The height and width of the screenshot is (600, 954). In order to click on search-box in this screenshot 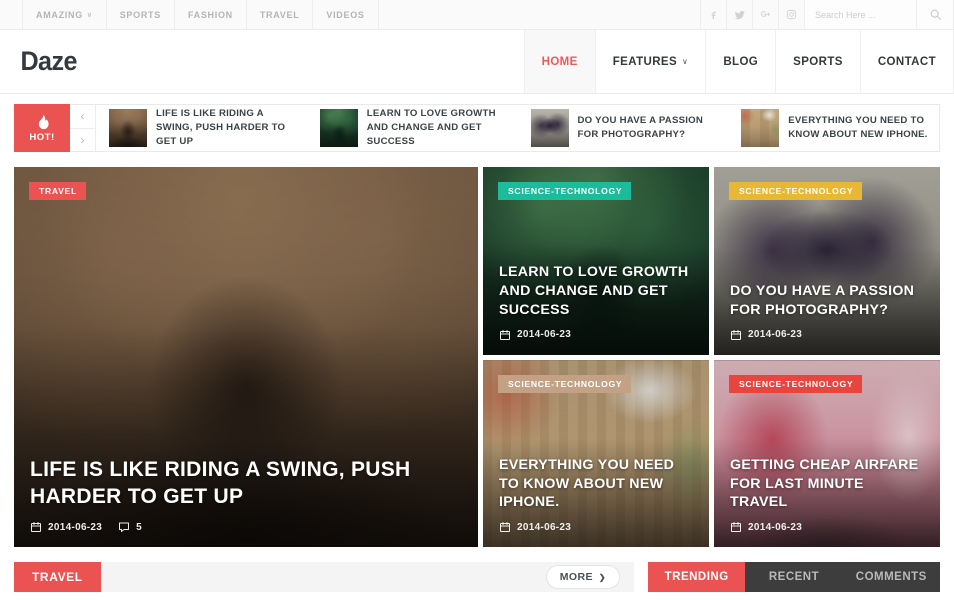, I will do `click(860, 14)`.